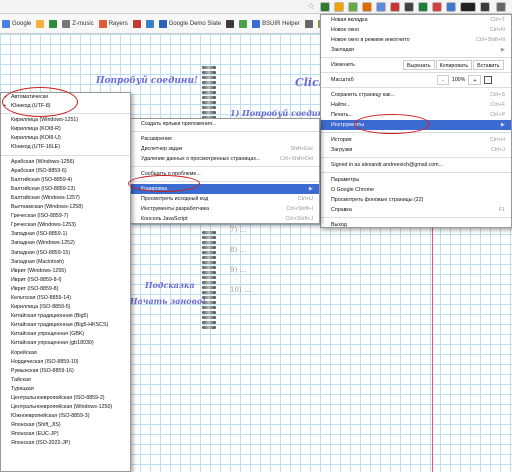 The image size is (512, 472). What do you see at coordinates (381, 7) in the screenshot?
I see `mail-extension-icon` at bounding box center [381, 7].